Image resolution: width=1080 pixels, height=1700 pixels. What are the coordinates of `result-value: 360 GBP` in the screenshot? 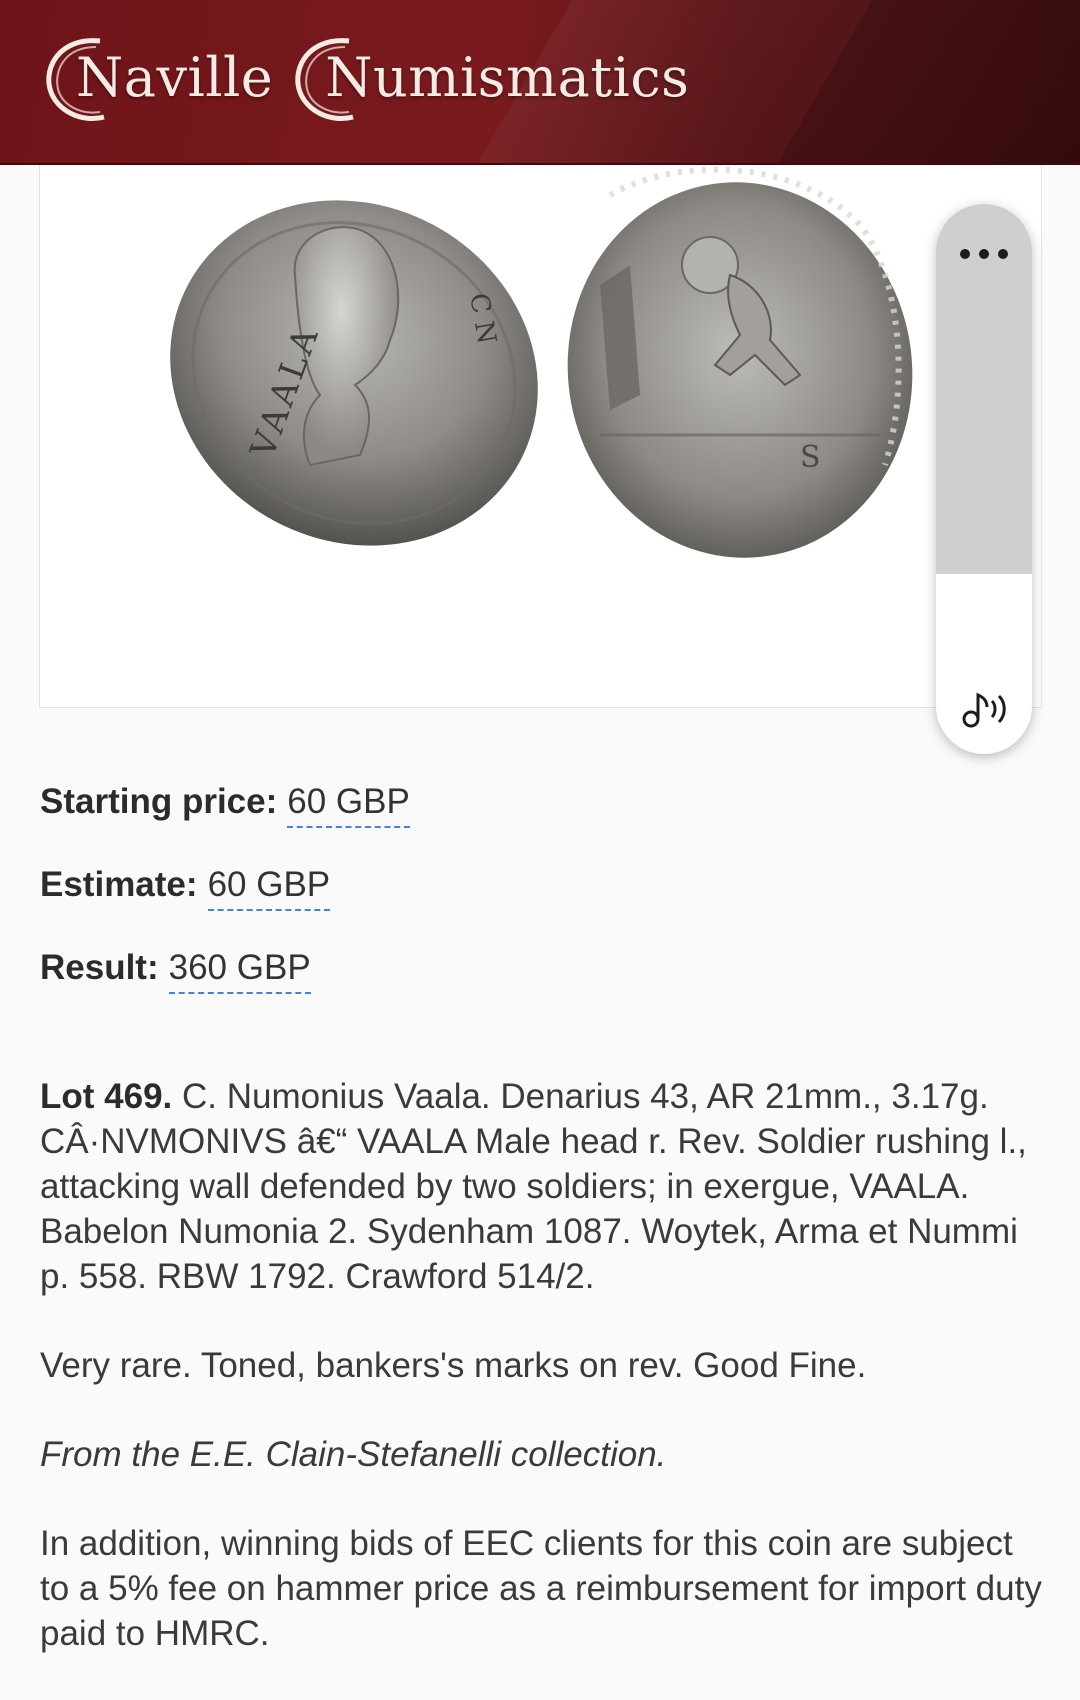 It's located at (239, 971).